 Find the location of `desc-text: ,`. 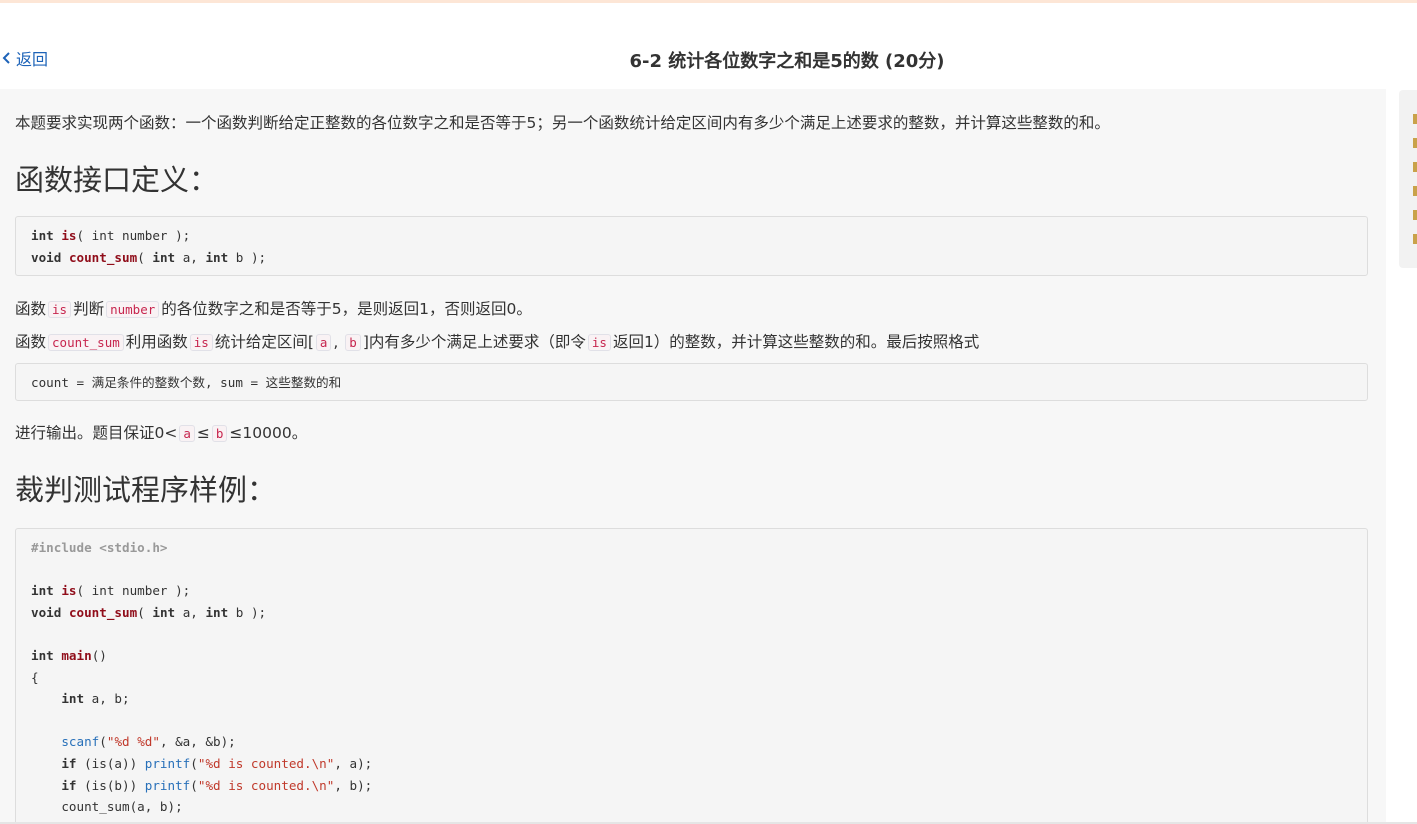

desc-text: , is located at coordinates (338, 342).